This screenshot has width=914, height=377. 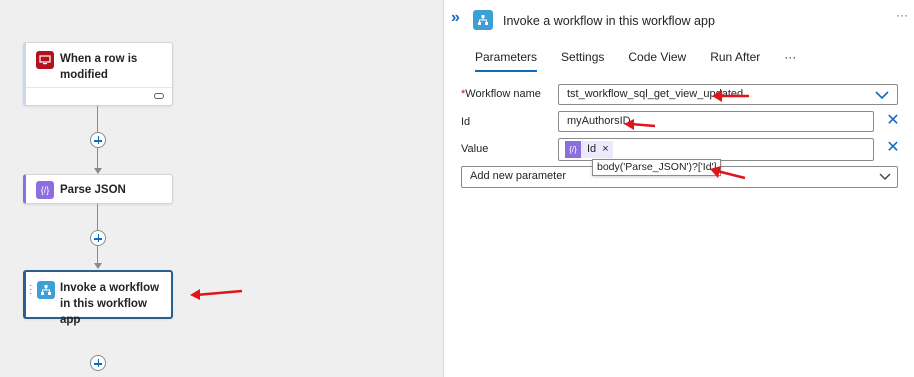 What do you see at coordinates (657, 167) in the screenshot?
I see `token-tooltip: body('Parse_JSON')?['Id']` at bounding box center [657, 167].